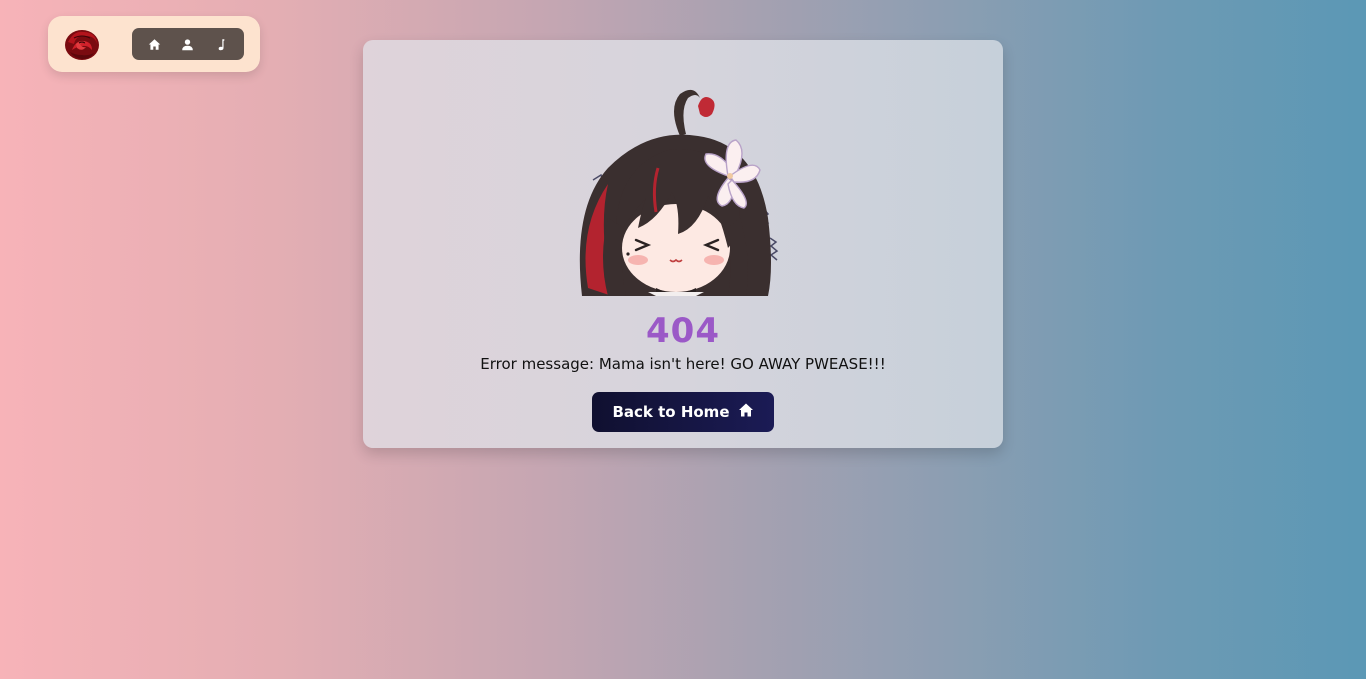 This screenshot has width=1366, height=679. What do you see at coordinates (221, 44) in the screenshot?
I see `music-note-icon` at bounding box center [221, 44].